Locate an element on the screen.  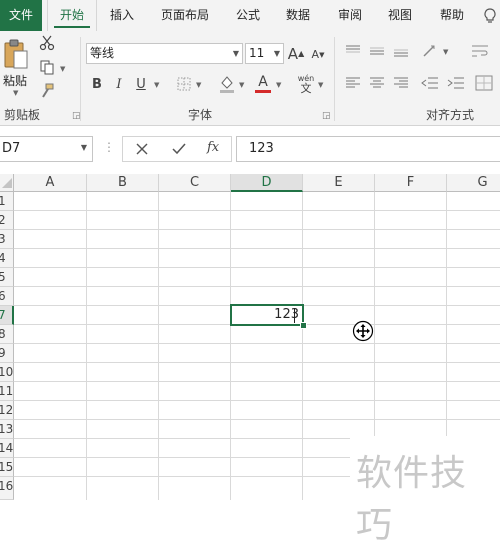
name-box: D7 ▼ is located at coordinates (46, 149).